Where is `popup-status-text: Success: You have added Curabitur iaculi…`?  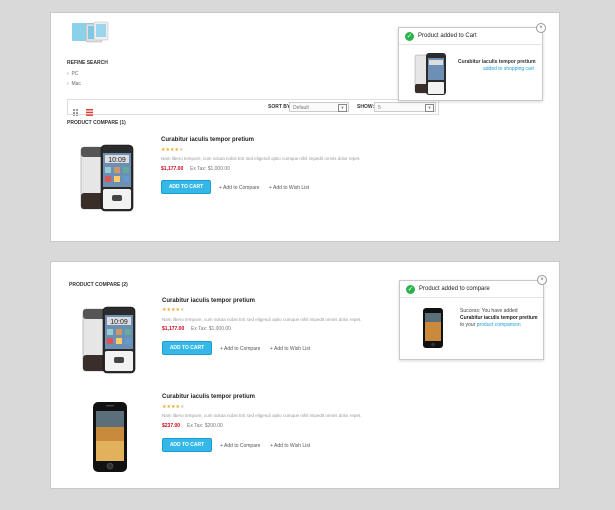 popup-status-text: Success: You have added Curabitur iaculi… is located at coordinates (500, 318).